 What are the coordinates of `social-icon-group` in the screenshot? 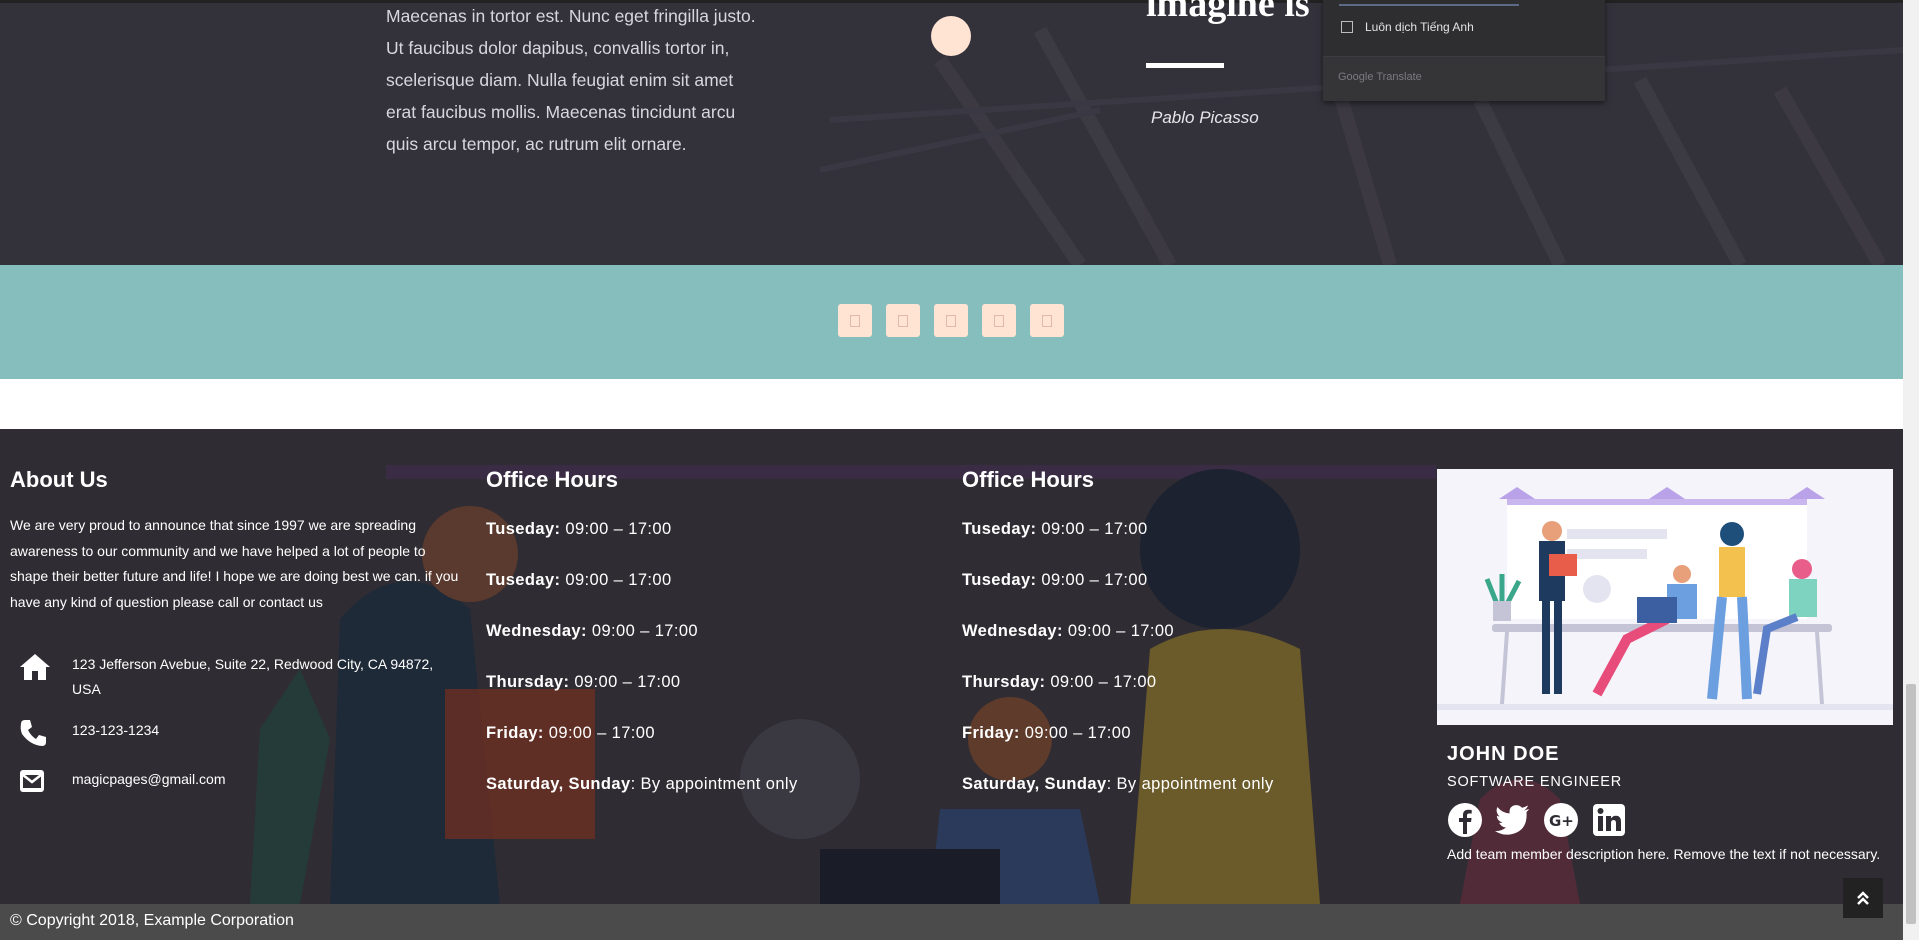 It's located at (951, 320).